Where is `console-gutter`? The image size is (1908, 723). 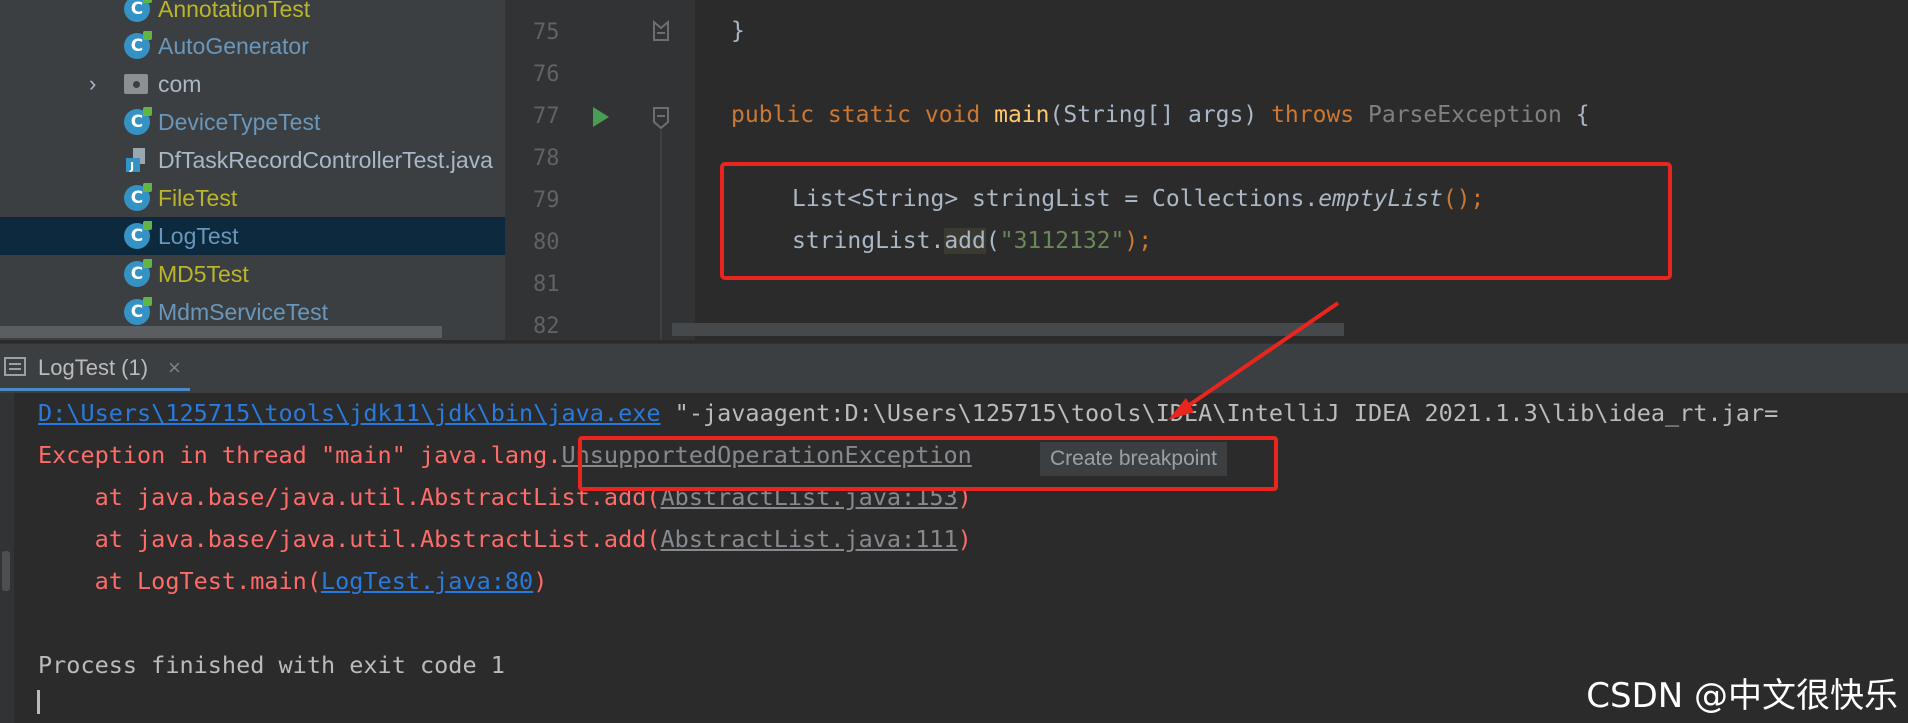 console-gutter is located at coordinates (7, 558).